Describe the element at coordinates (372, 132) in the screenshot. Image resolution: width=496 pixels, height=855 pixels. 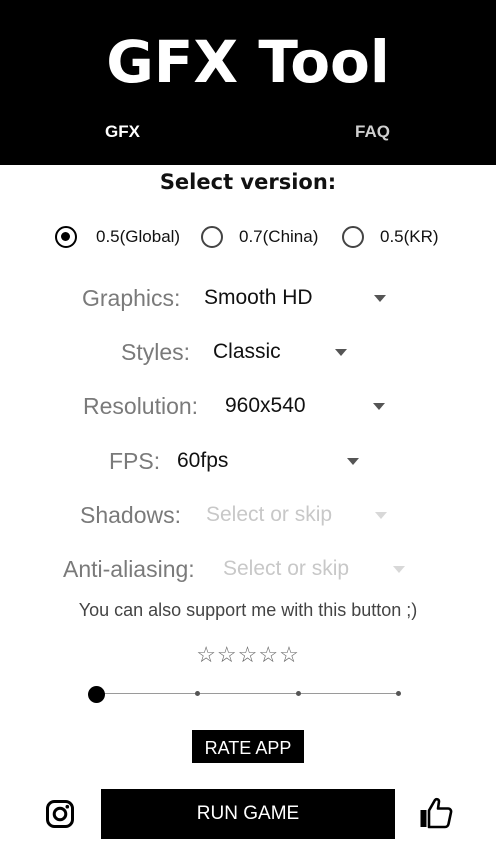
I see `tab-faq: FAQ` at that location.